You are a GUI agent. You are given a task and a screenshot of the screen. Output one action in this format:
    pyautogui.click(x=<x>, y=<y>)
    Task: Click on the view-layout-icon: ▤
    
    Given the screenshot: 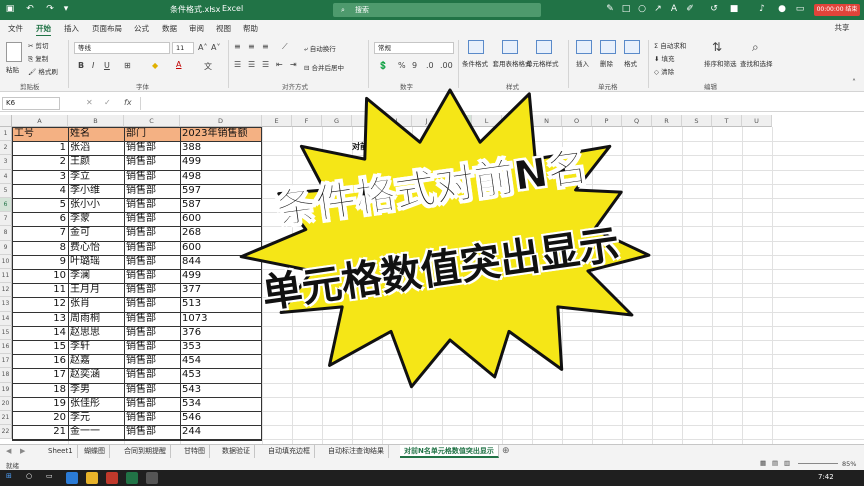 What is the action you would take?
    pyautogui.click(x=775, y=463)
    